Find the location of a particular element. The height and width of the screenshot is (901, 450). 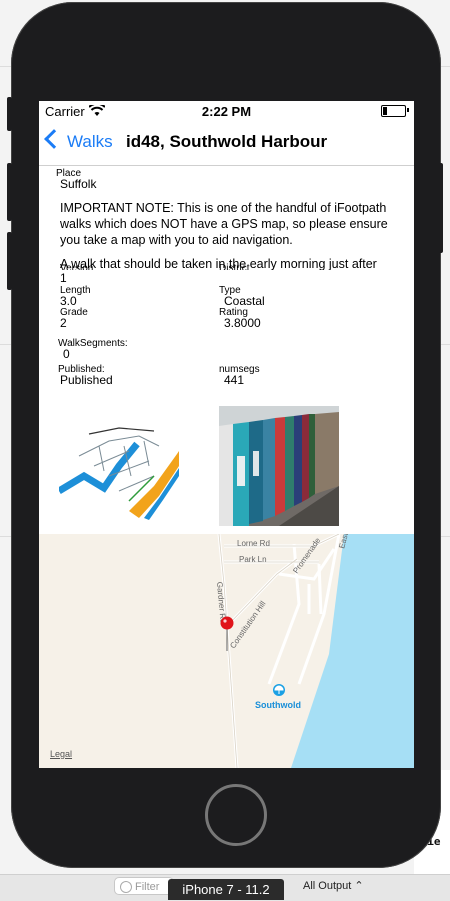

device-label: iPhone 7 - 11.2 is located at coordinates (226, 889).